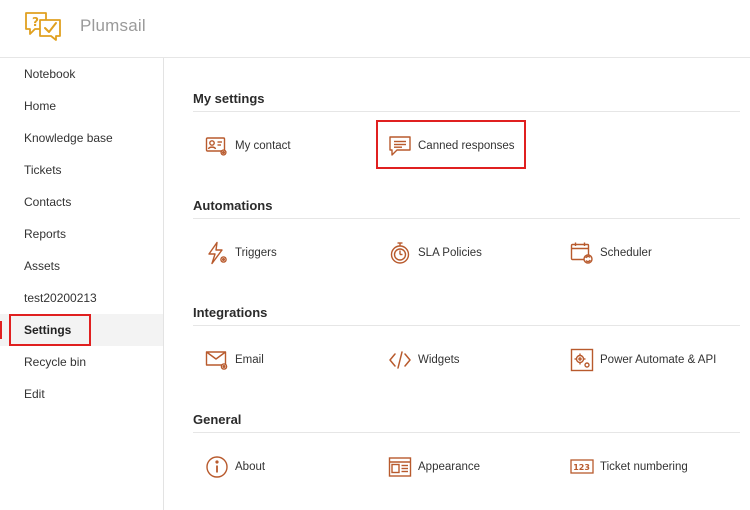 This screenshot has width=750, height=510. Describe the element at coordinates (466, 146) in the screenshot. I see `canned-responses-label: Canned responses` at that location.